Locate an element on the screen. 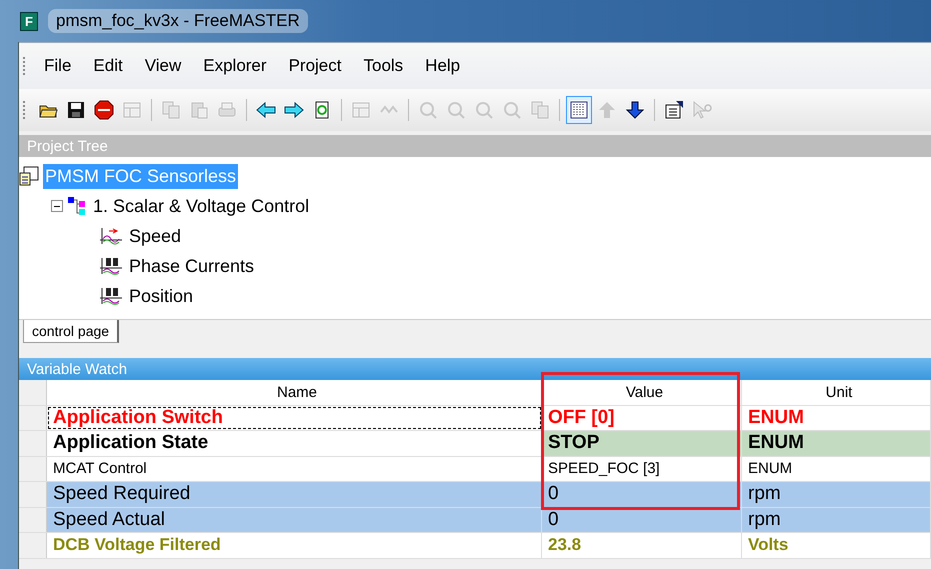  grid-tool-button is located at coordinates (579, 110).